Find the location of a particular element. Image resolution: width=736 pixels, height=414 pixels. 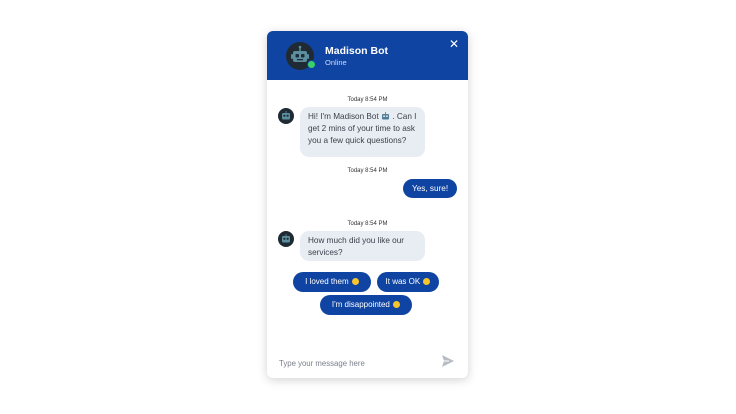

quick-reply-loved-them: I loved them is located at coordinates (332, 282).